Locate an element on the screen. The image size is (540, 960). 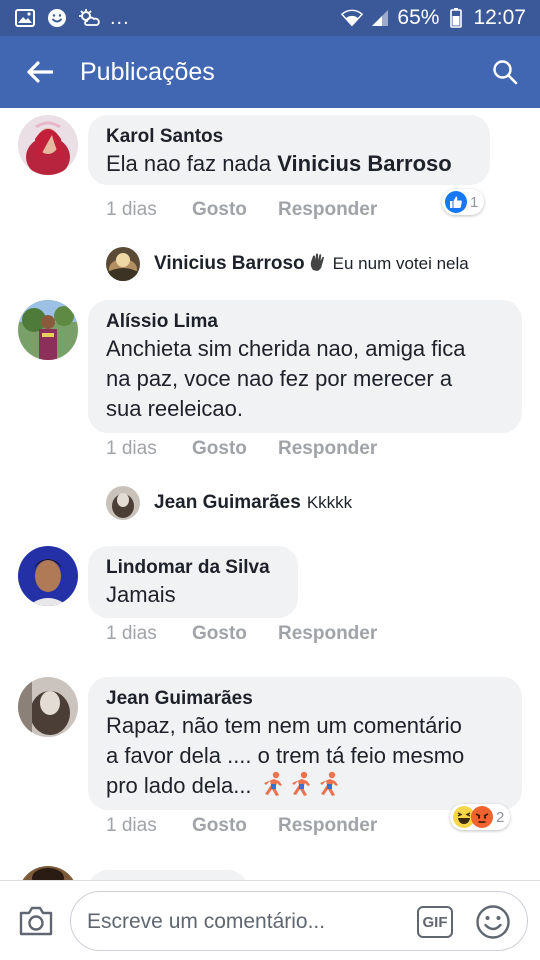
comment-author: Jean Guimarães is located at coordinates (305, 699).